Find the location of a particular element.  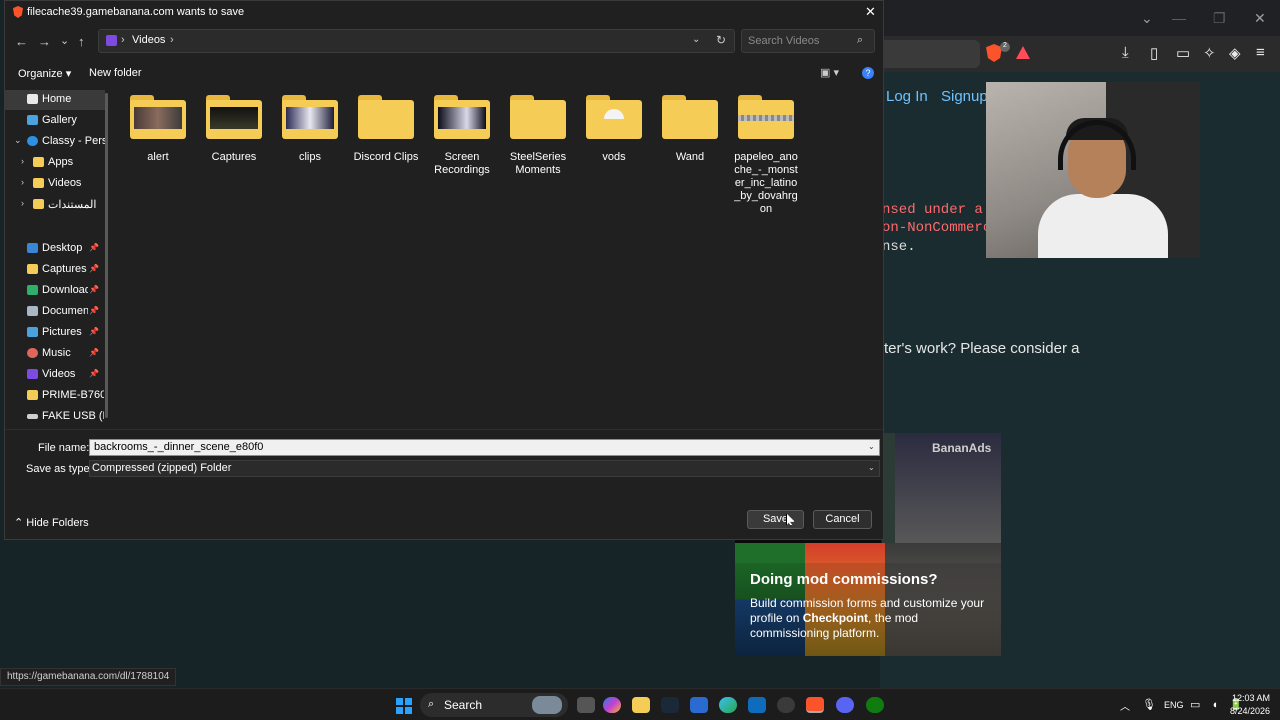

clock-time: 12:03 AM is located at coordinates (1248, 698).